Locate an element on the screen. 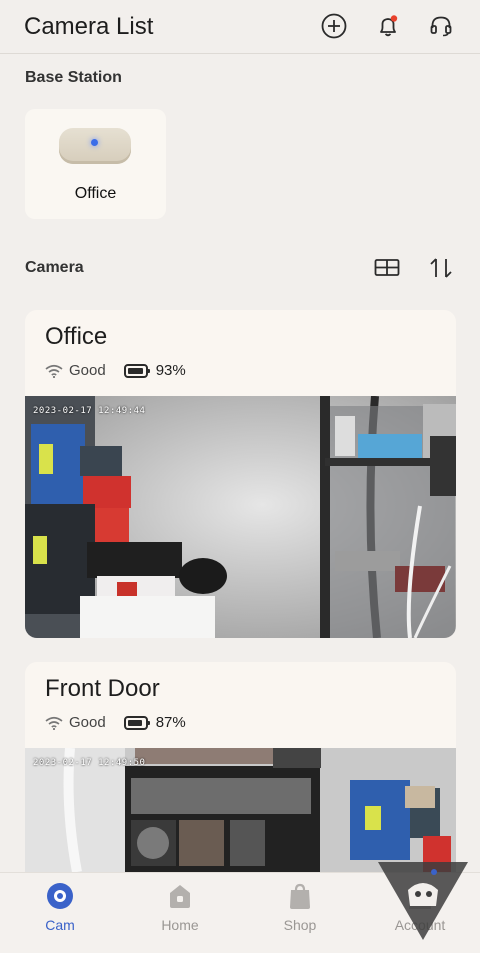 Image resolution: width=480 pixels, height=953 pixels. battery-percent: 87% is located at coordinates (170, 722).